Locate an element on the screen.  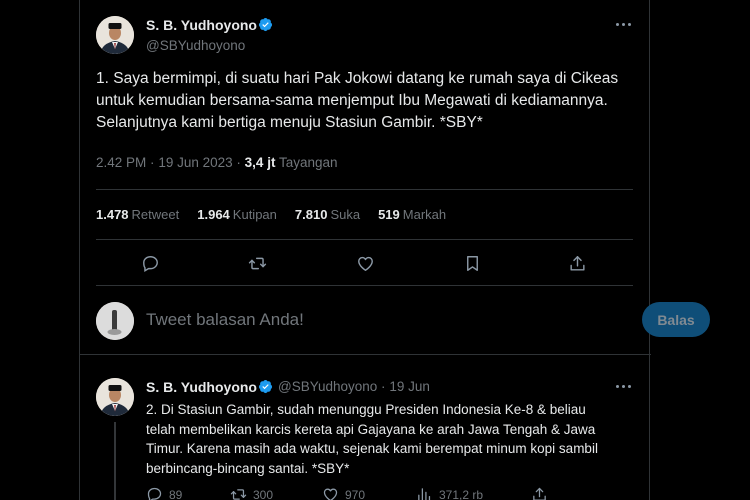
stat-quotes: 1.964 Kutipan is located at coordinates (237, 214).